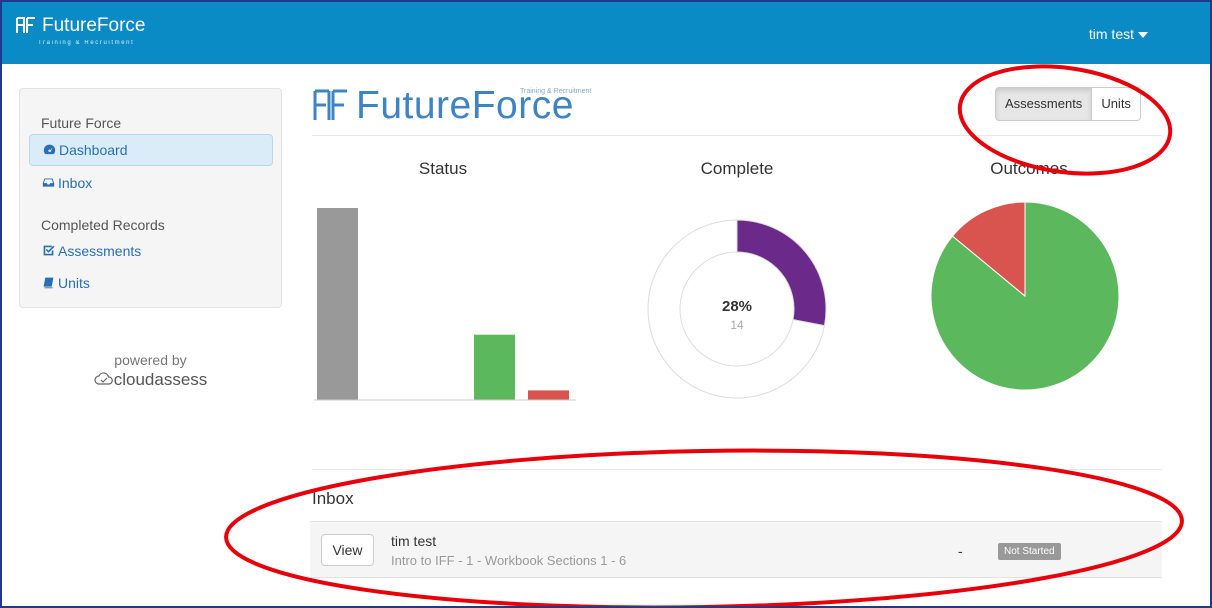  I want to click on sidebar-item-label: Inbox, so click(75, 183).